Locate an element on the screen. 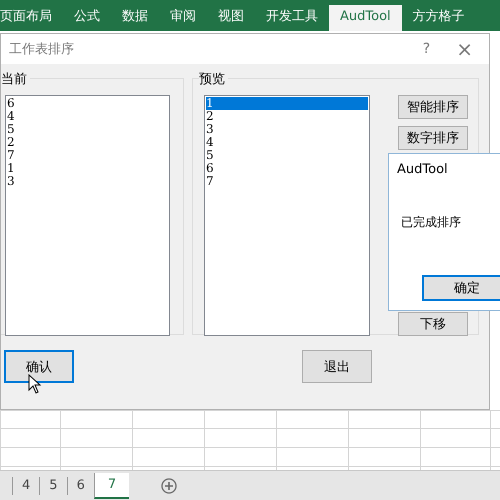 This screenshot has width=500, height=500. help-button: ? is located at coordinates (426, 49).